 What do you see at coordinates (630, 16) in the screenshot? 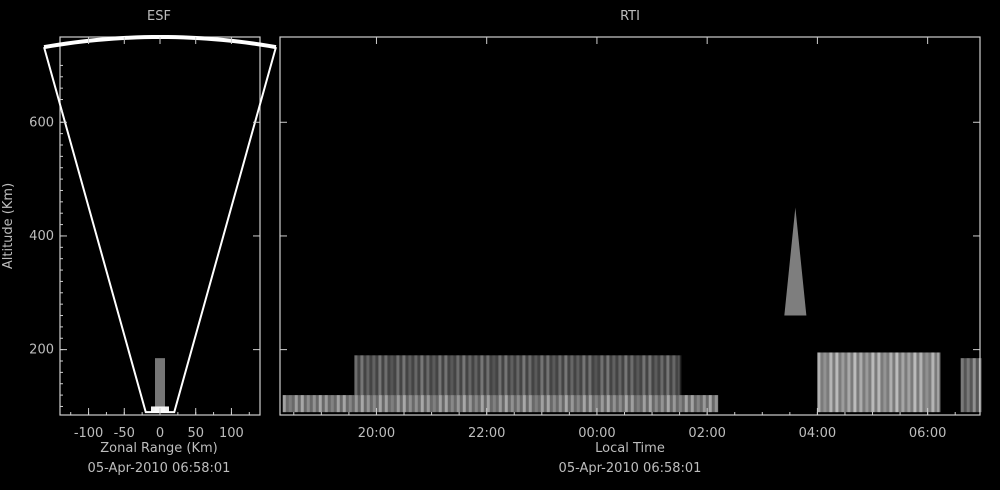
I see `rti-title: RTI` at bounding box center [630, 16].